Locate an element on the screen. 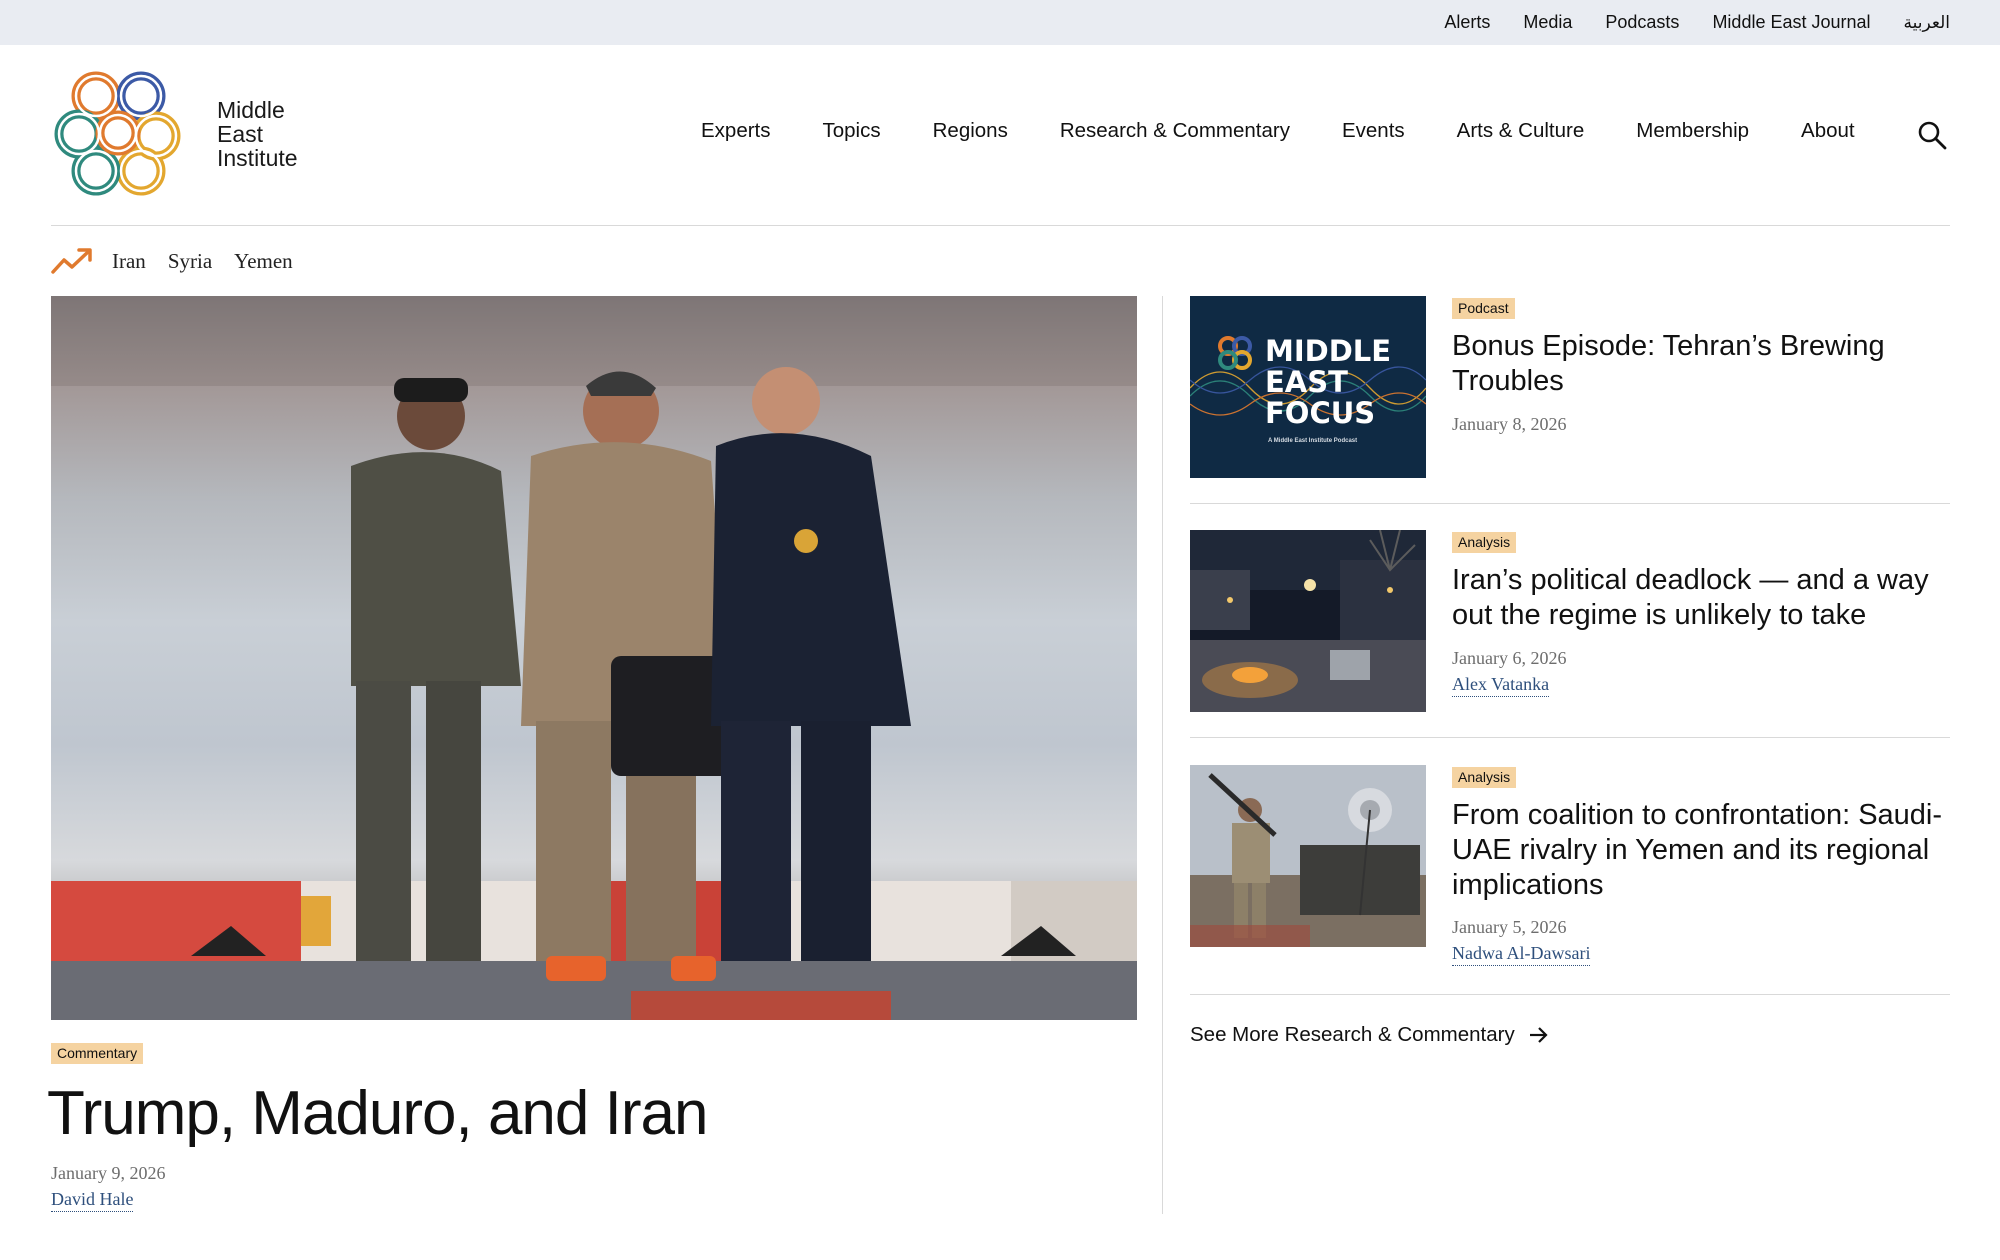 The image size is (2000, 1260). card-tag-analysis-2: Analysis is located at coordinates (1484, 777).